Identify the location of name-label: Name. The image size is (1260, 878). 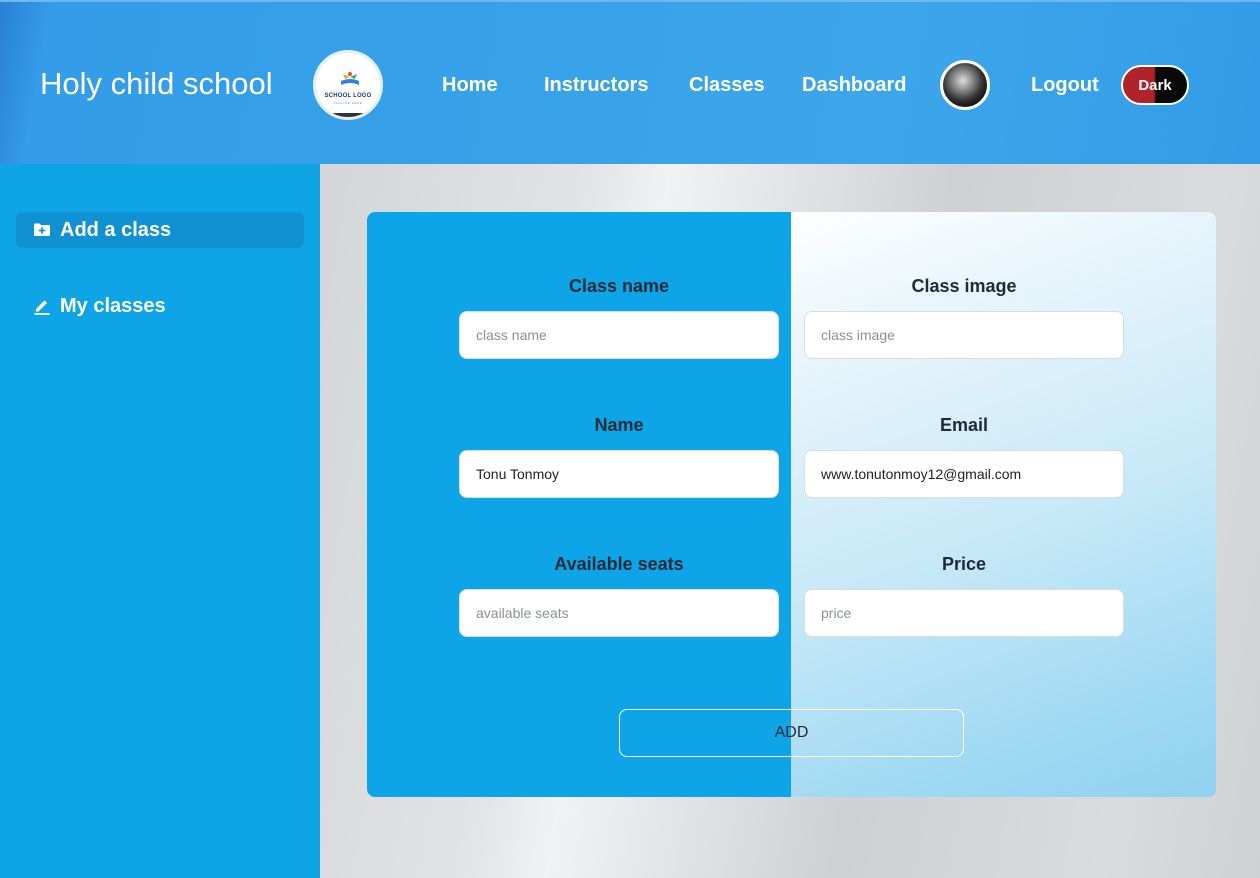
(619, 425).